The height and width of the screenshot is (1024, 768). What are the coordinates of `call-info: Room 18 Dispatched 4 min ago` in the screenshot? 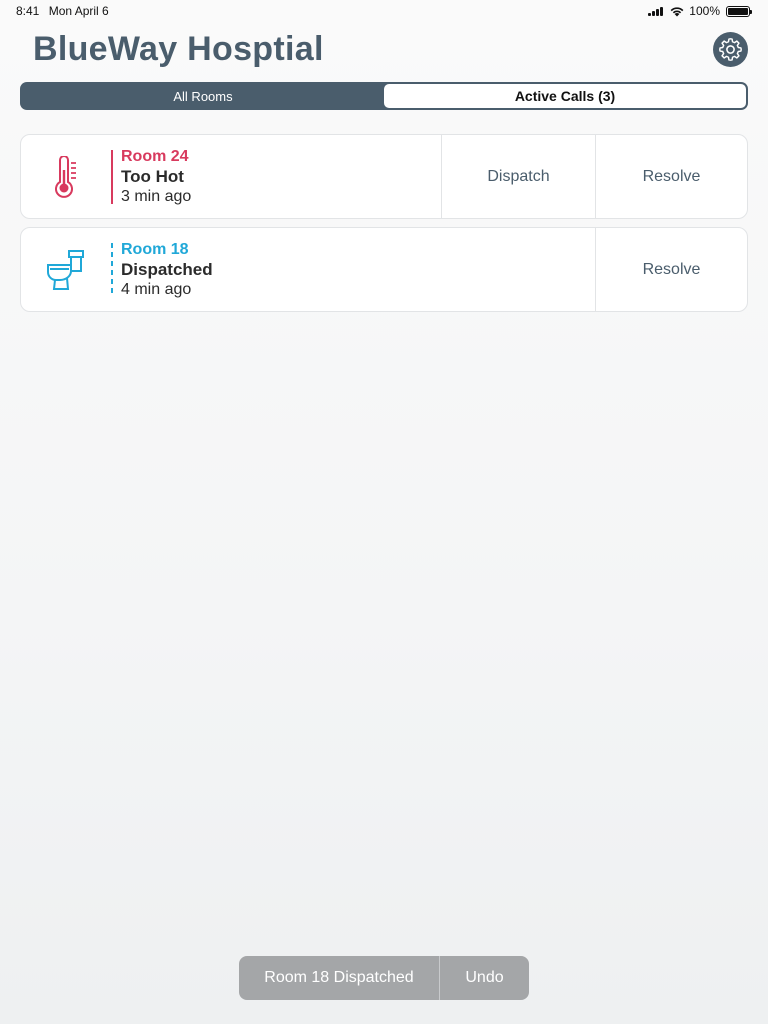 It's located at (308, 269).